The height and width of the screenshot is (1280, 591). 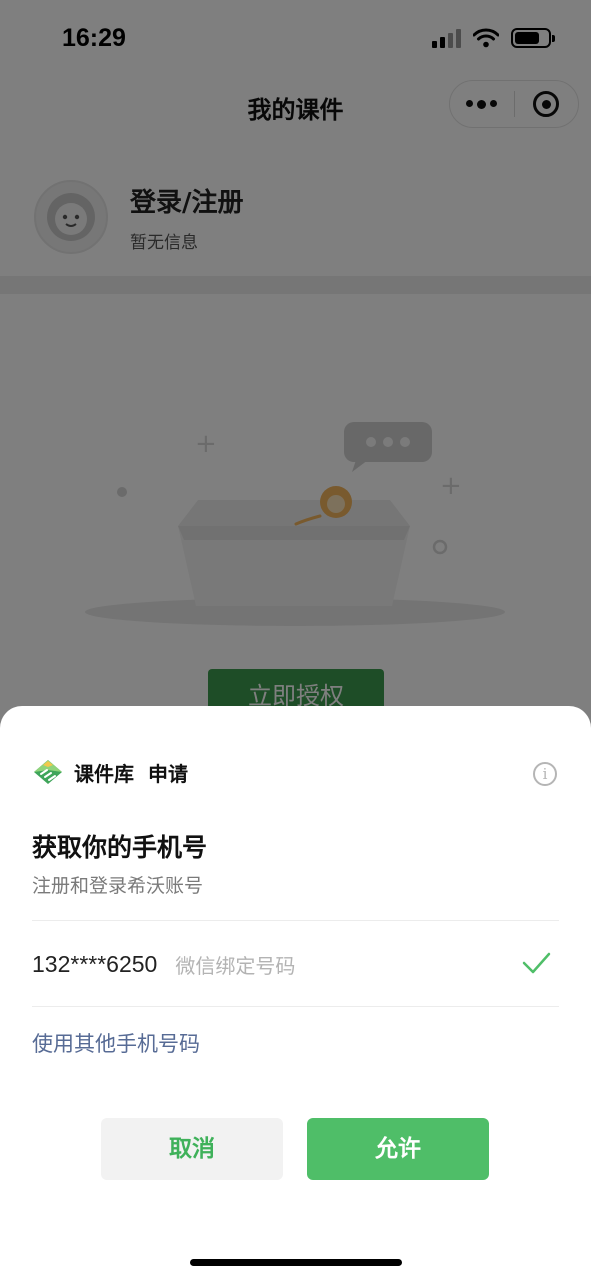 I want to click on request-label: 申请, so click(x=168, y=773).